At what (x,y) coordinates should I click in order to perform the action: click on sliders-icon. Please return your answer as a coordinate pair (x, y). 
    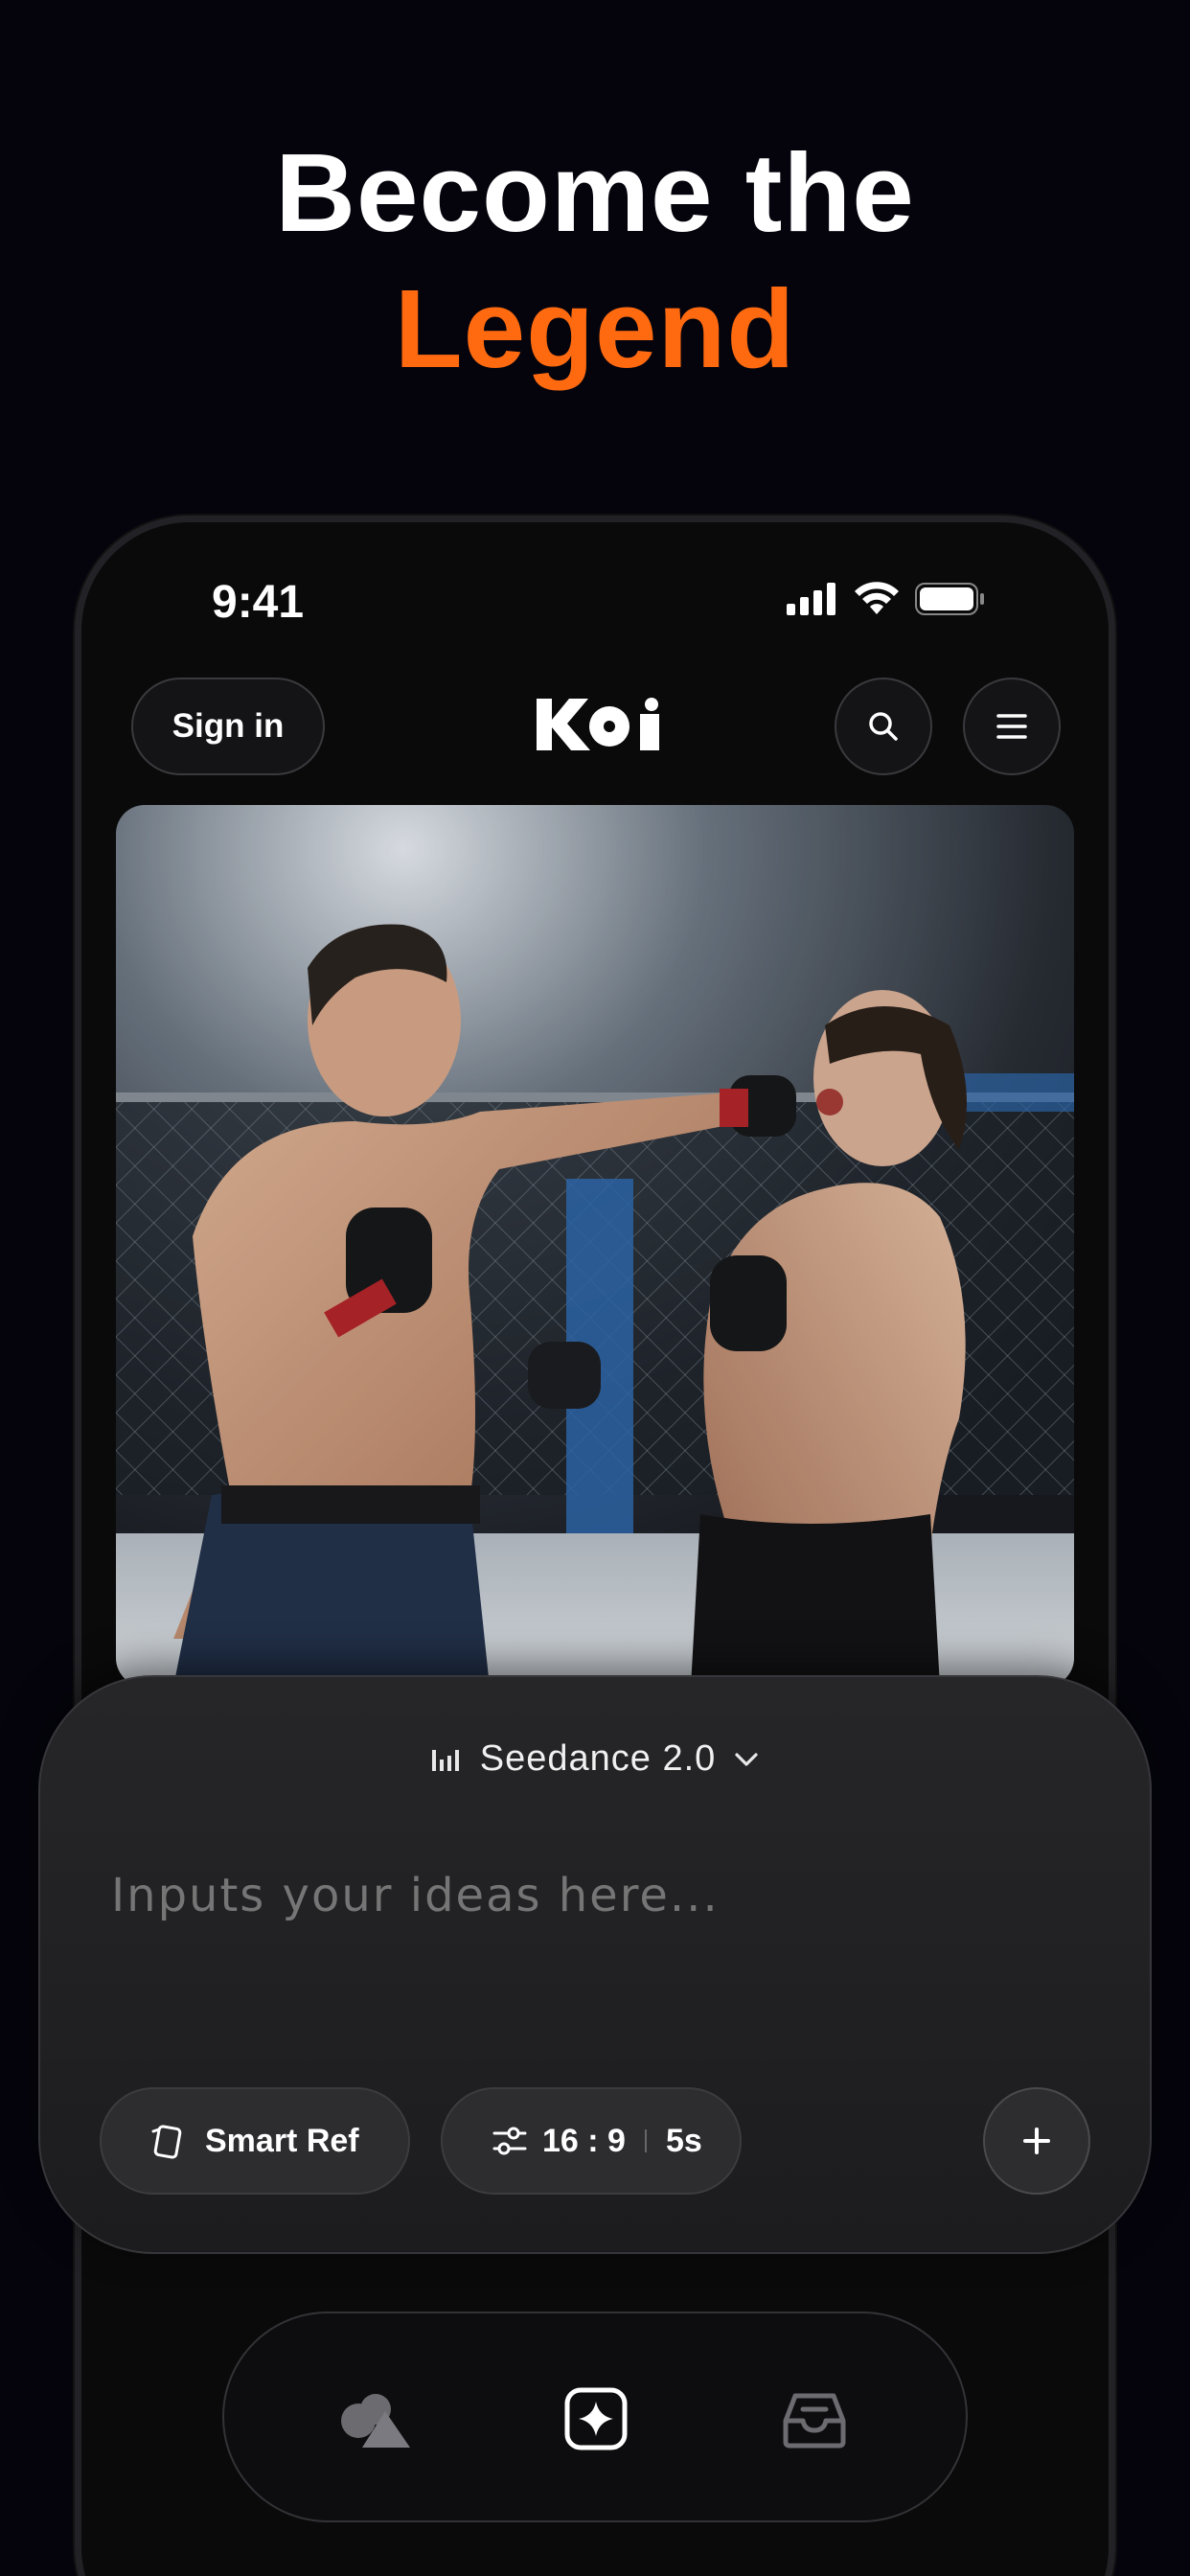
    Looking at the image, I should click on (510, 2141).